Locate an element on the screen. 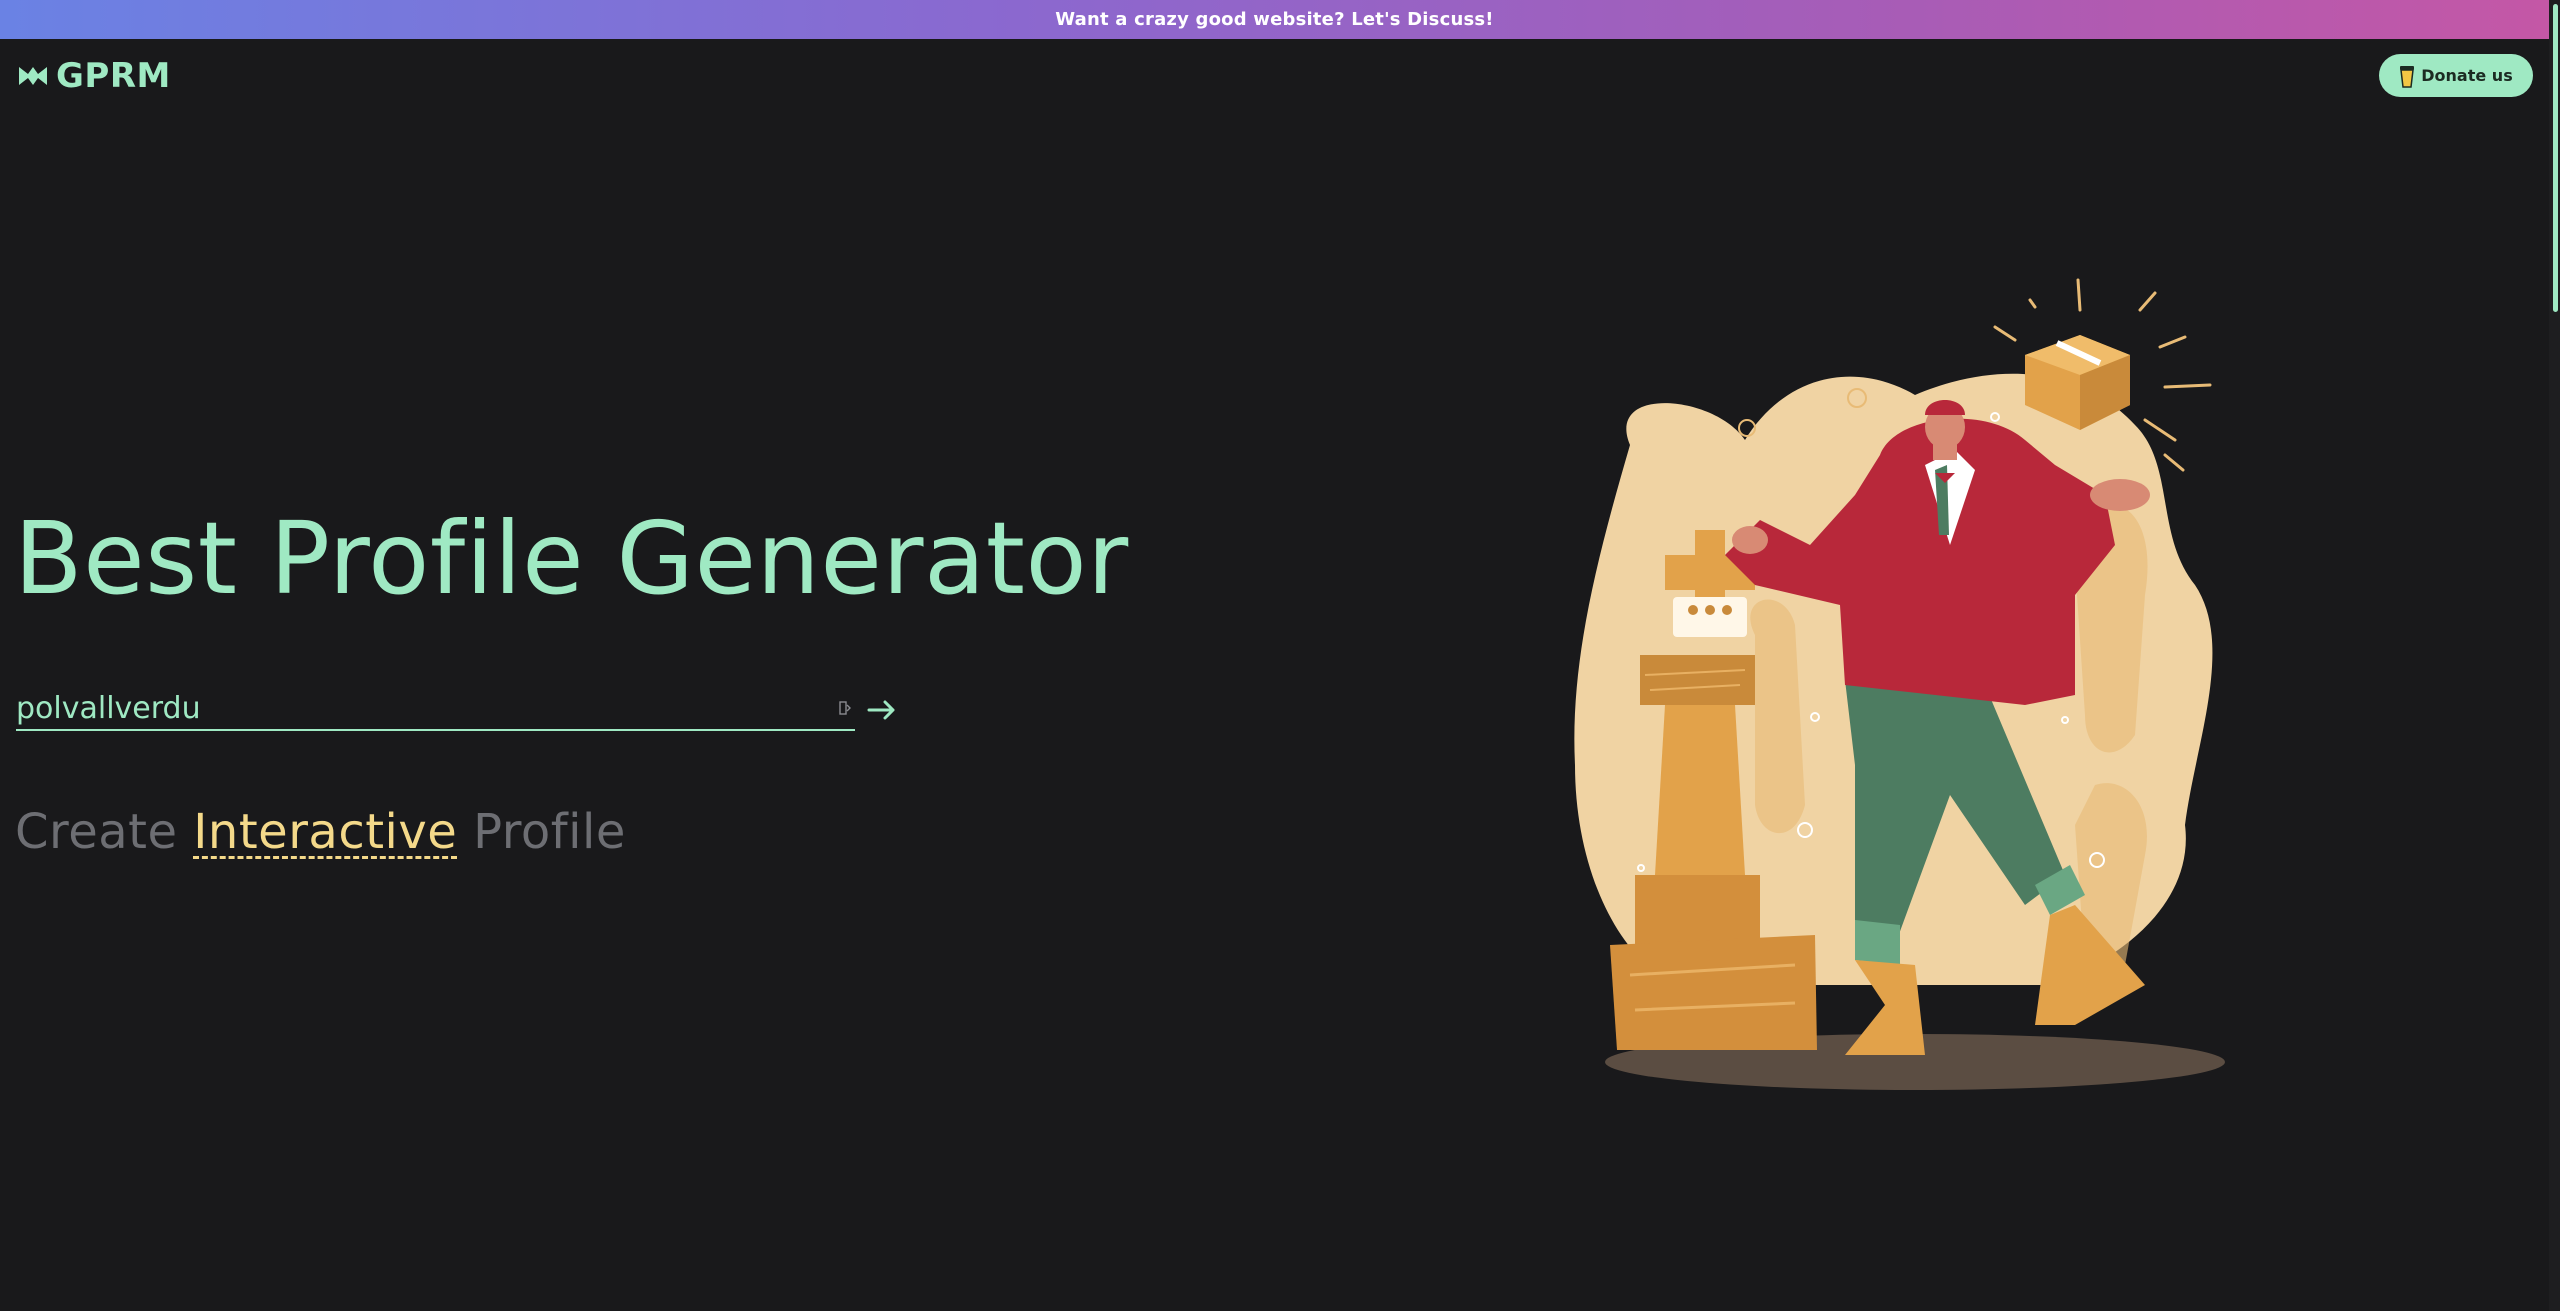 This screenshot has height=1311, width=2560. site-logo: GPRM is located at coordinates (94, 76).